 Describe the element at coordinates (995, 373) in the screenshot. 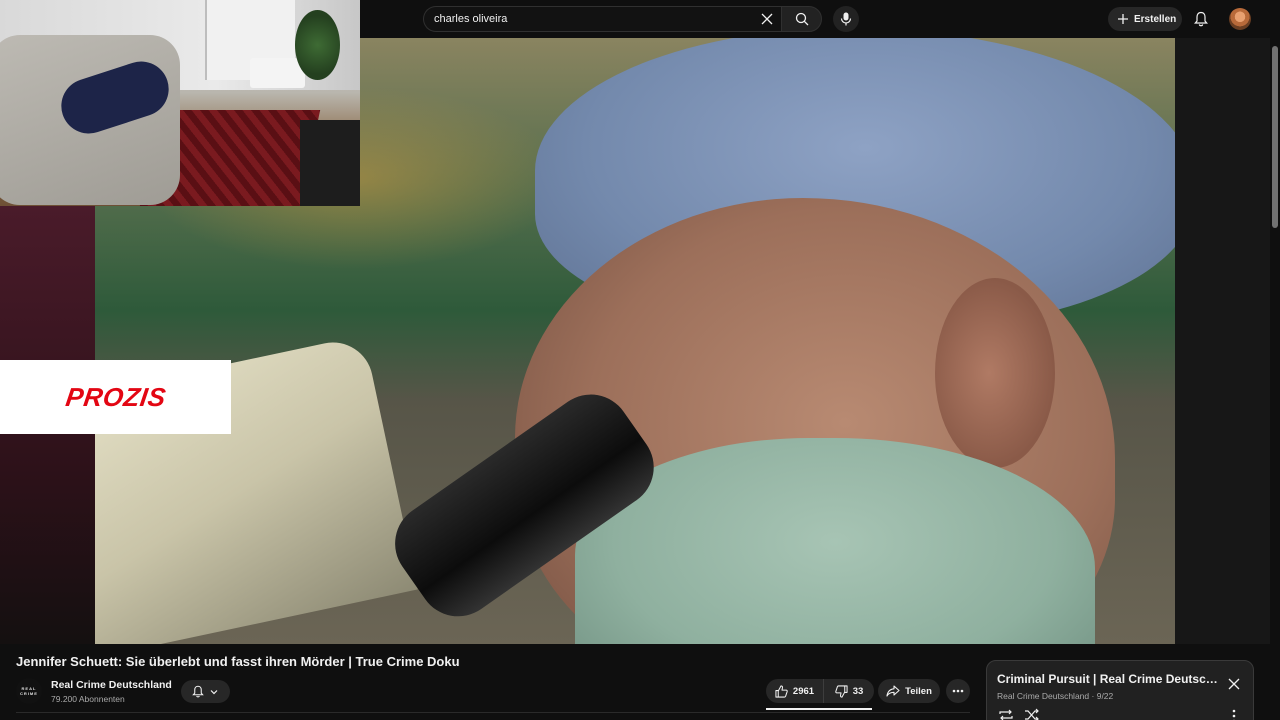

I see `video-frame-ear` at that location.